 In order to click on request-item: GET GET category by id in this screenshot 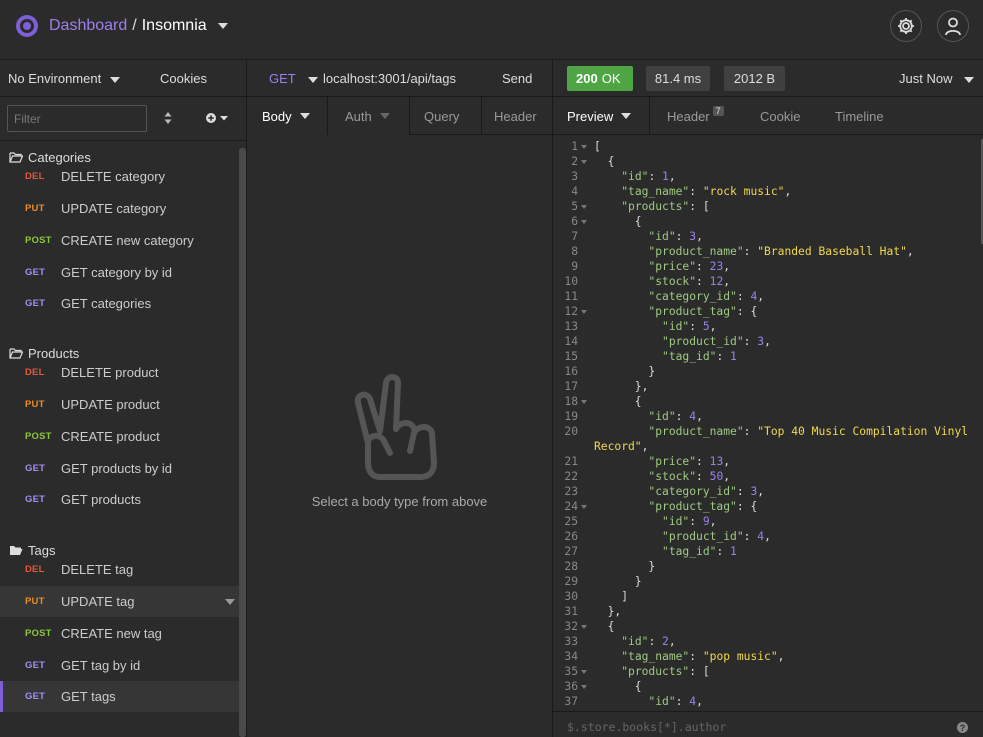, I will do `click(119, 272)`.